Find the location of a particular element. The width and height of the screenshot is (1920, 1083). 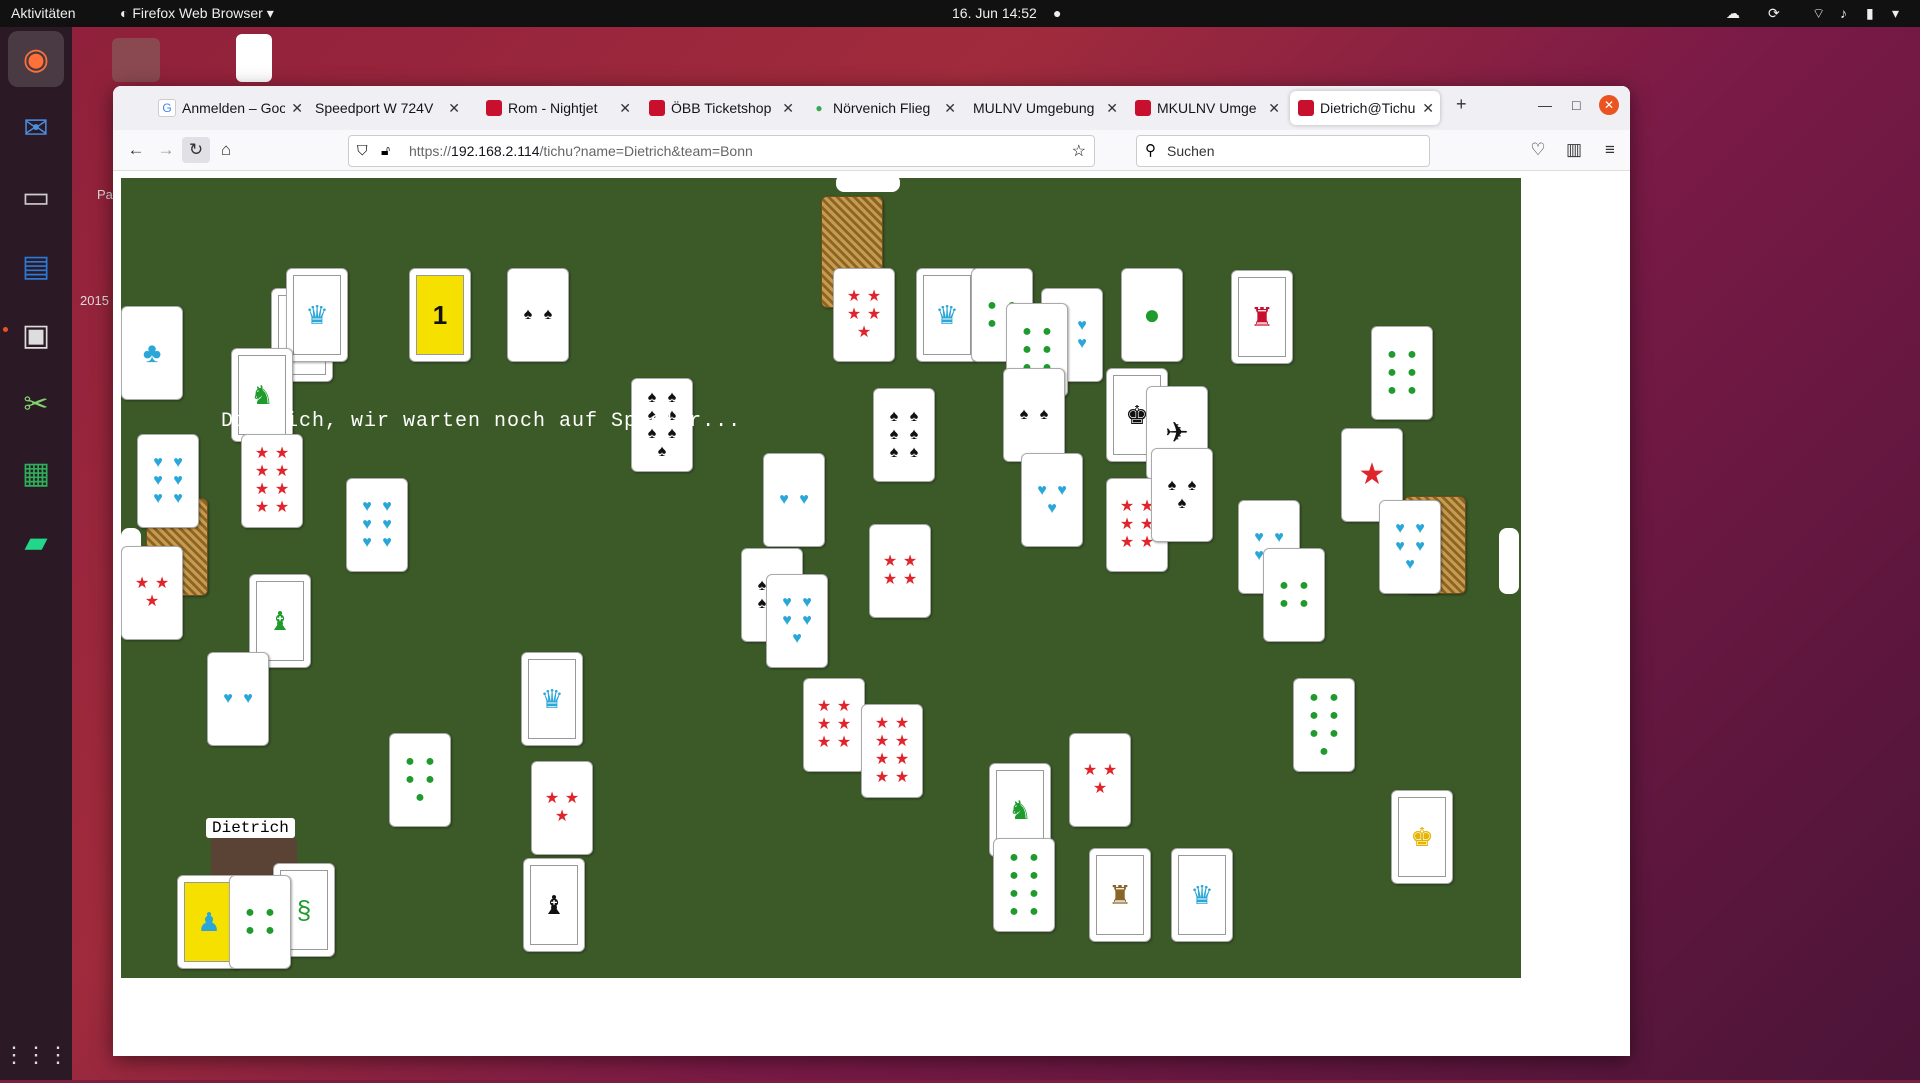

menu-icon: ≡ is located at coordinates (1610, 150).